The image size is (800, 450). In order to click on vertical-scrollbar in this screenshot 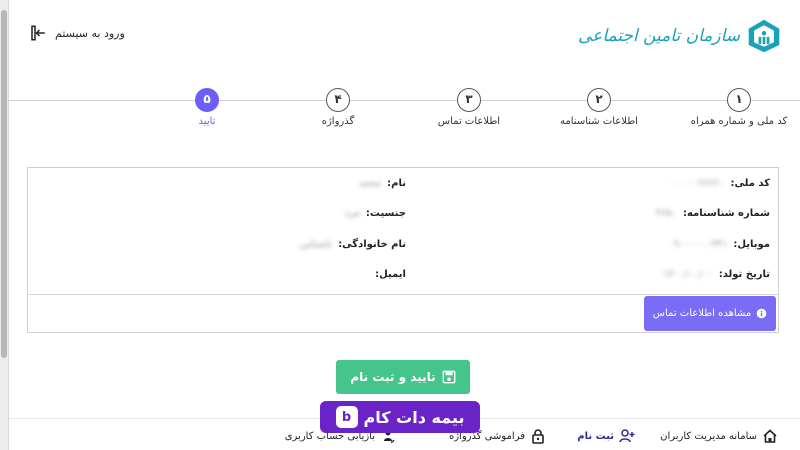, I will do `click(4, 225)`.